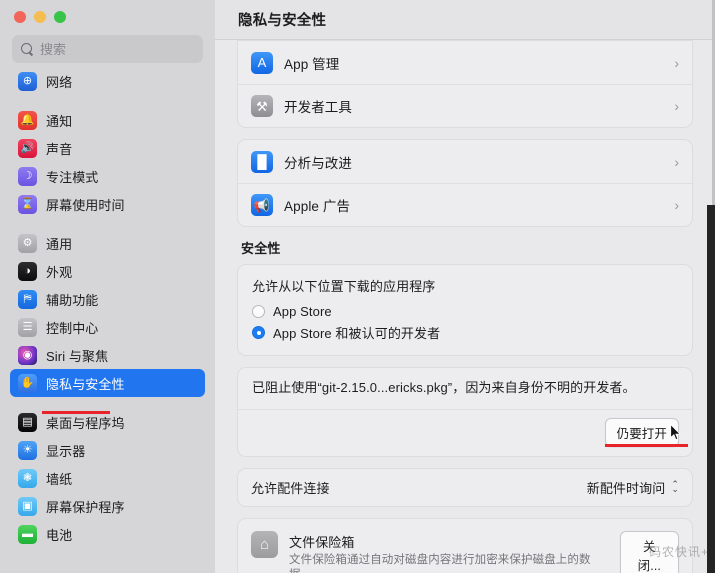 The width and height of the screenshot is (715, 573). I want to click on blocked-app-actions: 仍要打开, so click(465, 432).